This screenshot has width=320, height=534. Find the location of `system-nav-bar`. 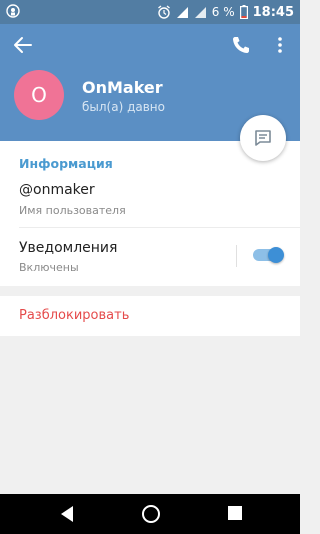

system-nav-bar is located at coordinates (150, 514).